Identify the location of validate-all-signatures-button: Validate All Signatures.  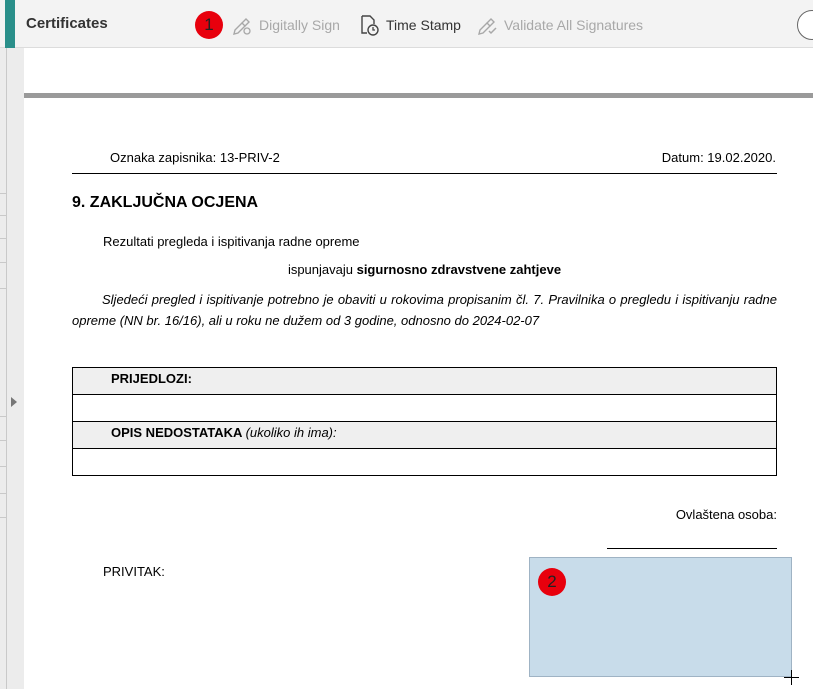
(559, 25).